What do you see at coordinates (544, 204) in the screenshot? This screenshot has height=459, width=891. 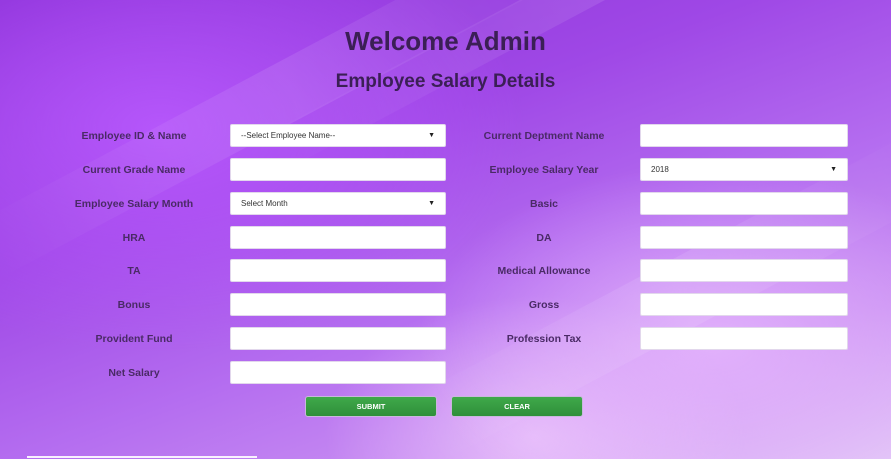 I see `label-basic: Basic` at bounding box center [544, 204].